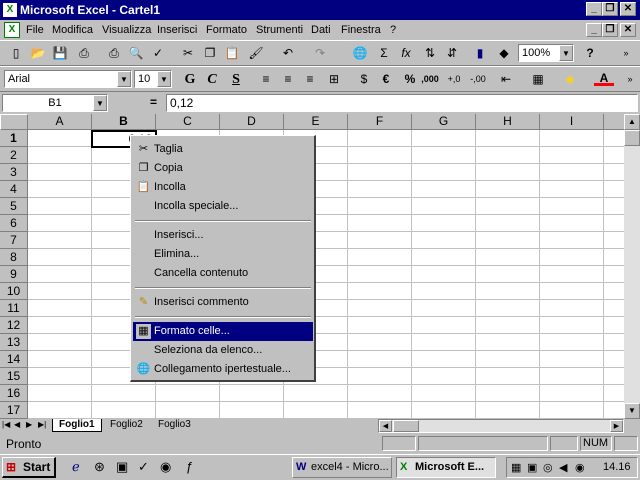 The image size is (640, 480). Describe the element at coordinates (60, 53) in the screenshot. I see `save-icon: 💾` at that location.